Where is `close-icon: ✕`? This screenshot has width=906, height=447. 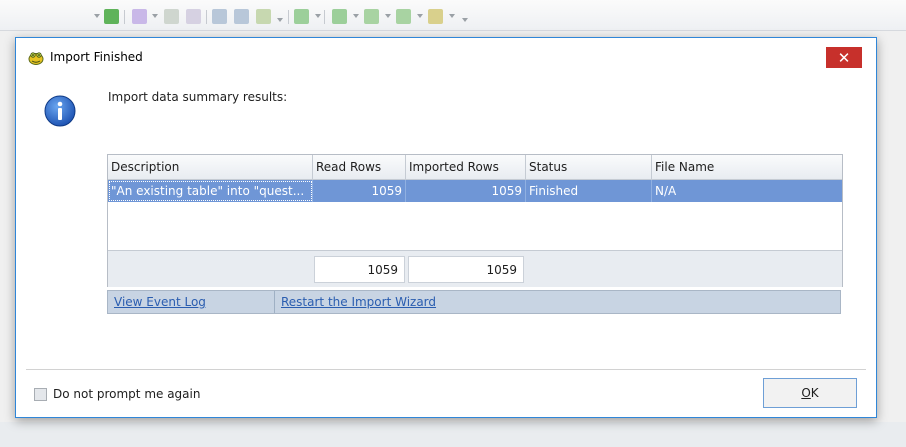
close-icon: ✕ is located at coordinates (844, 57).